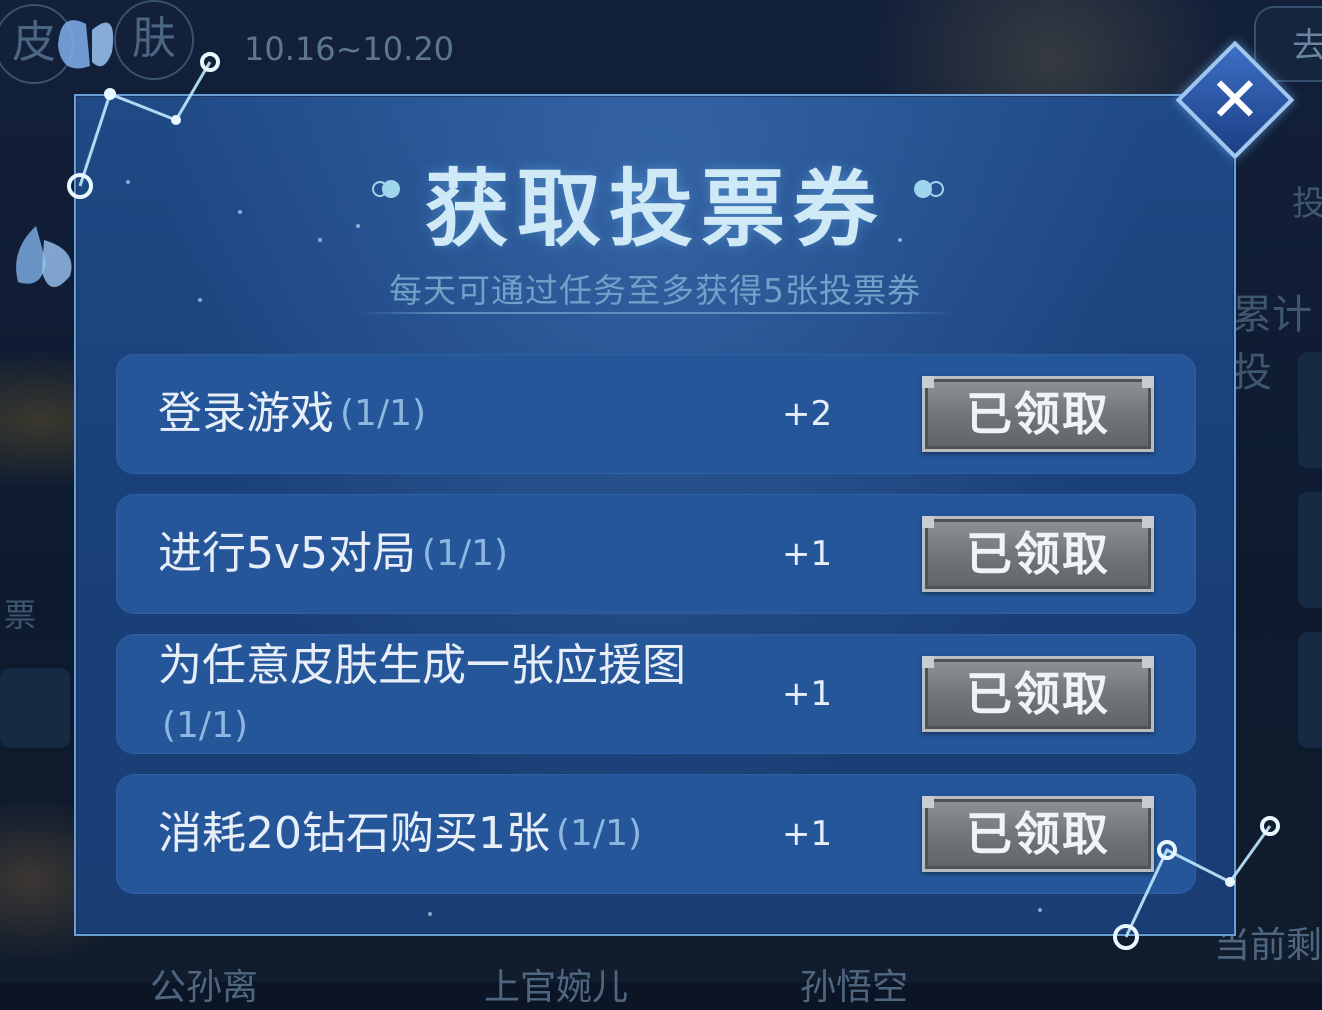  I want to click on bg-tab-pill-2: 肤, so click(154, 40).